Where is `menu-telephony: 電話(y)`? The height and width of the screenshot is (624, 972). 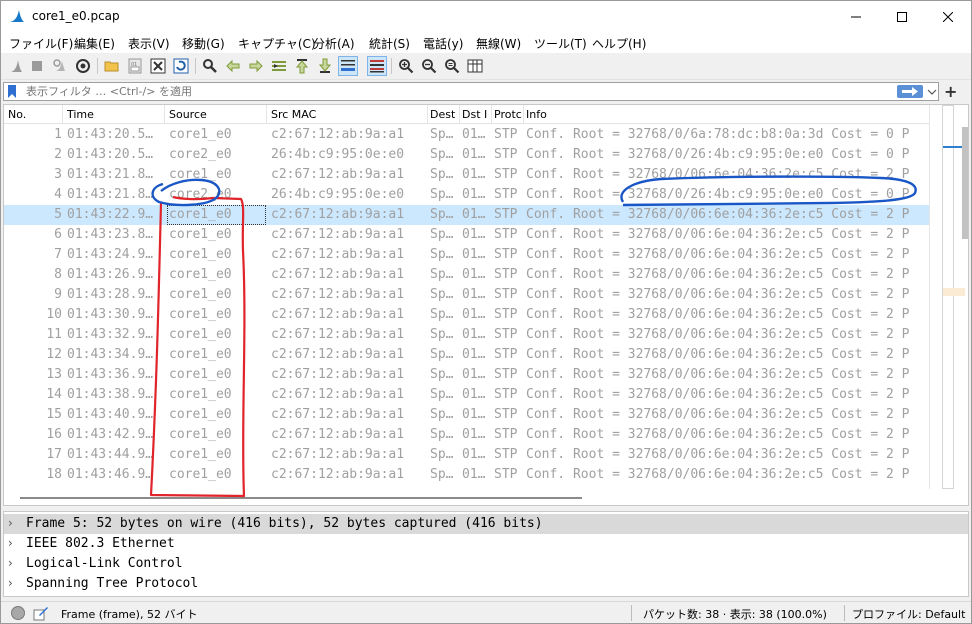
menu-telephony: 電話(y) is located at coordinates (443, 43).